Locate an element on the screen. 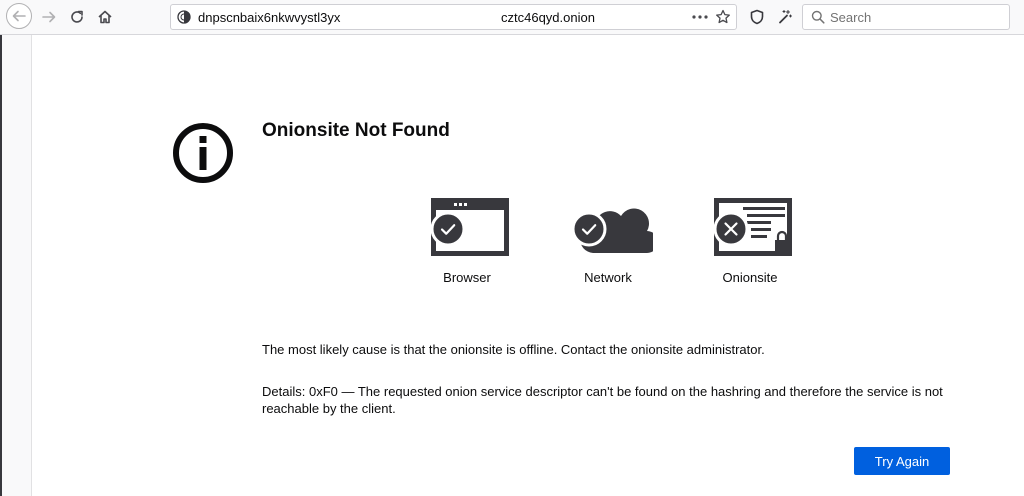 Image resolution: width=1024 pixels, height=496 pixels. home-button is located at coordinates (105, 17).